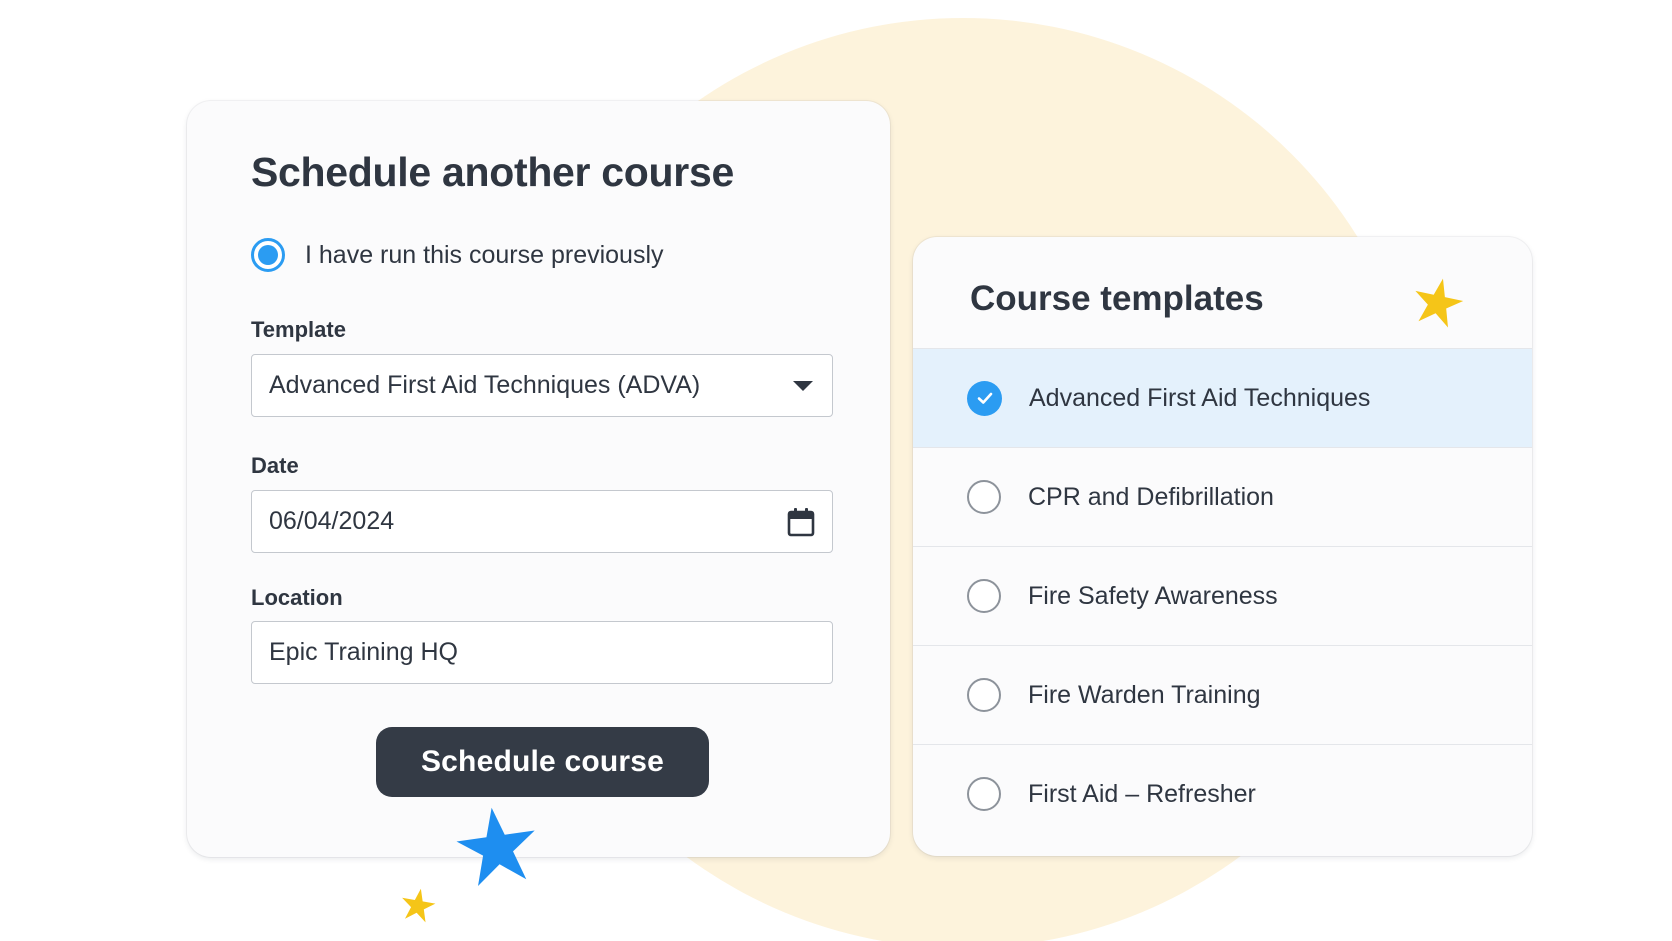 This screenshot has width=1672, height=941. I want to click on previous-course-option: I have run this course previously, so click(457, 255).